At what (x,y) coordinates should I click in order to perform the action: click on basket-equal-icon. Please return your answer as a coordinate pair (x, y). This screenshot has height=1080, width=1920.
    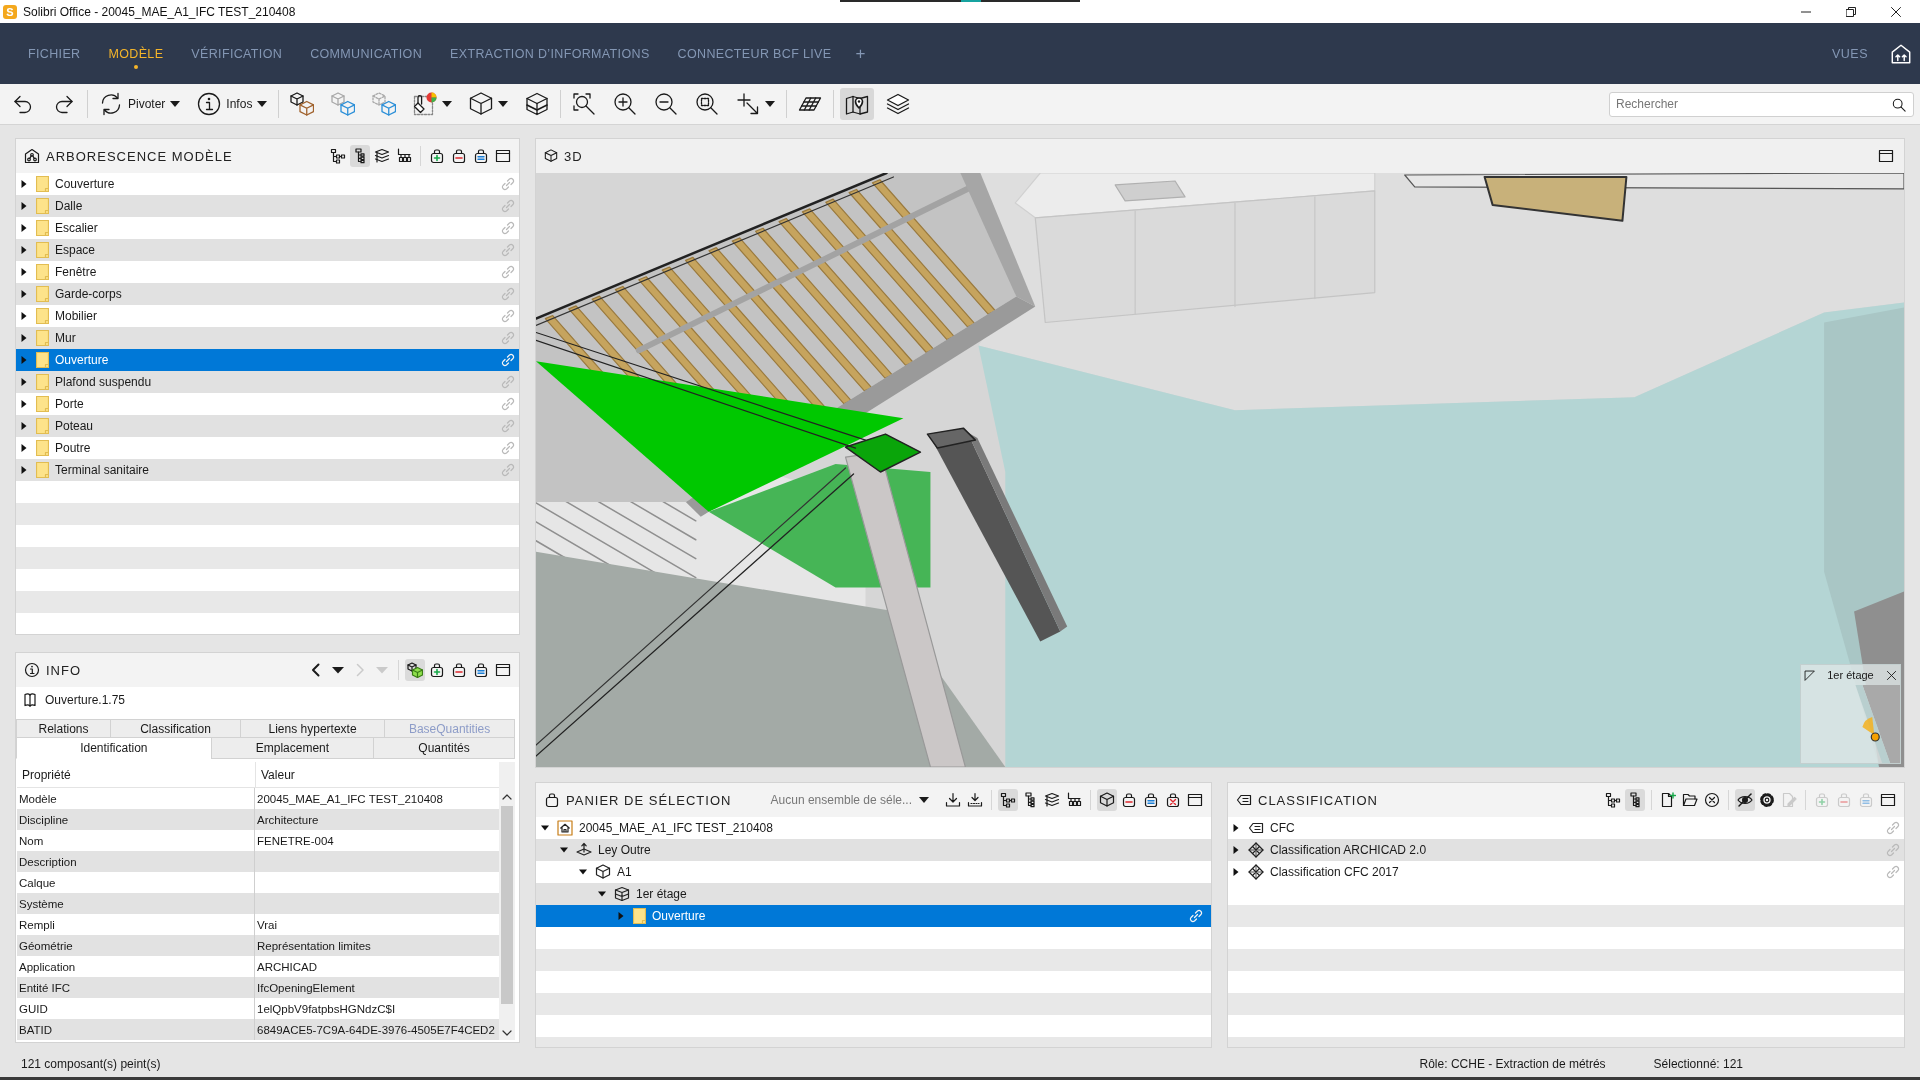
    Looking at the image, I should click on (1151, 800).